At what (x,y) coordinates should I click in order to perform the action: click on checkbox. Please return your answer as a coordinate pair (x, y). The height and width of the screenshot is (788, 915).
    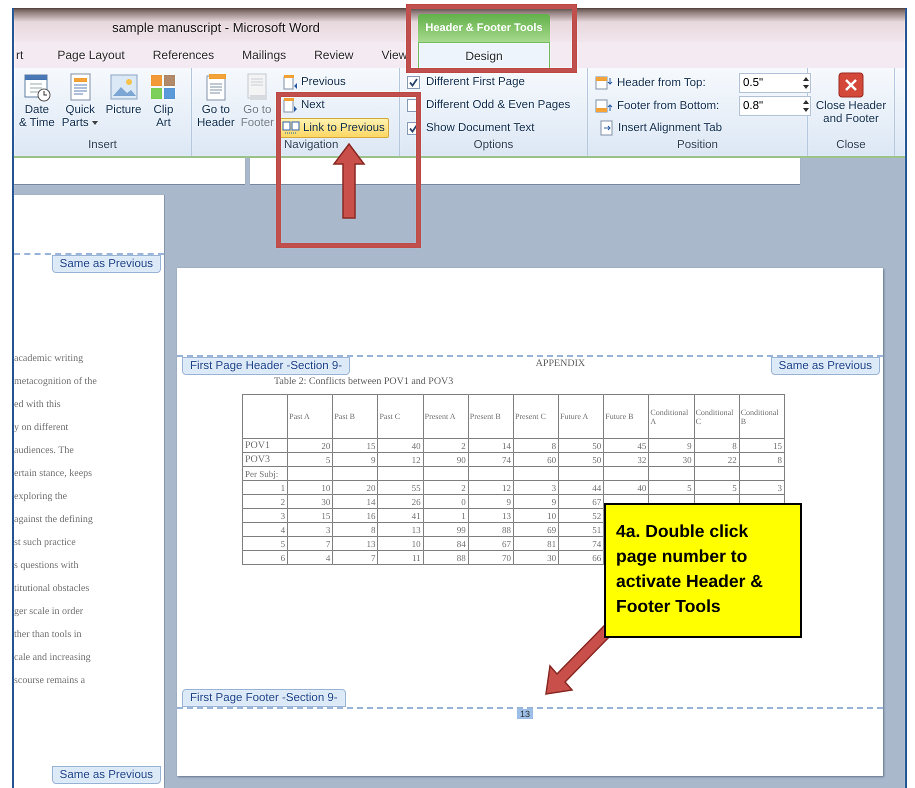
    Looking at the image, I should click on (413, 82).